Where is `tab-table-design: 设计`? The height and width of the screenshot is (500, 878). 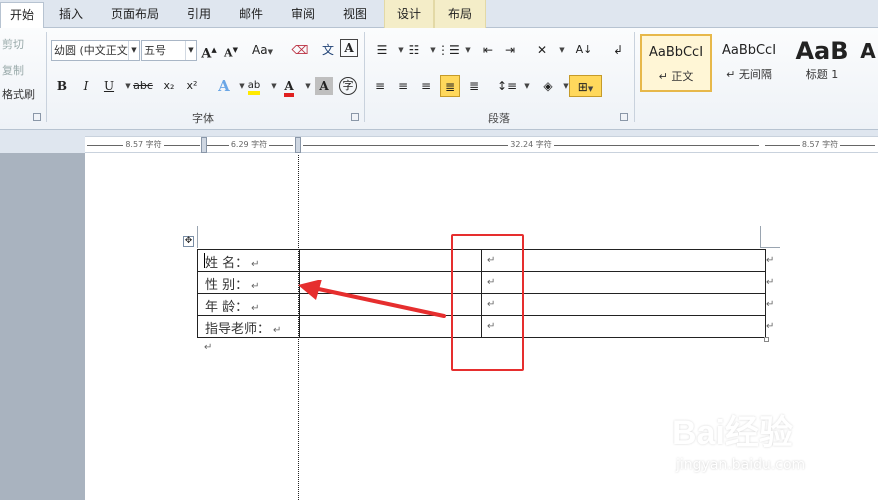
tab-table-design: 设计 is located at coordinates (409, 14).